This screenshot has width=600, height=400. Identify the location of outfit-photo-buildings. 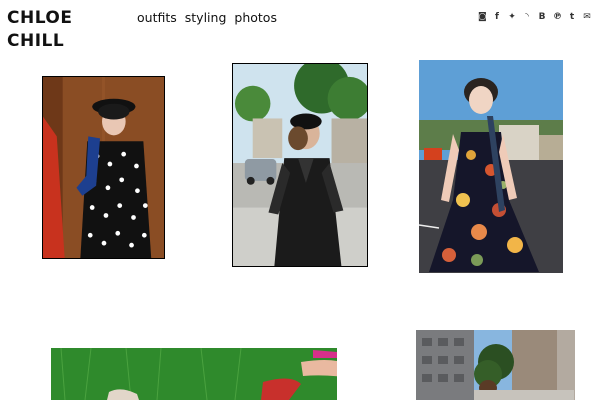
(495, 365).